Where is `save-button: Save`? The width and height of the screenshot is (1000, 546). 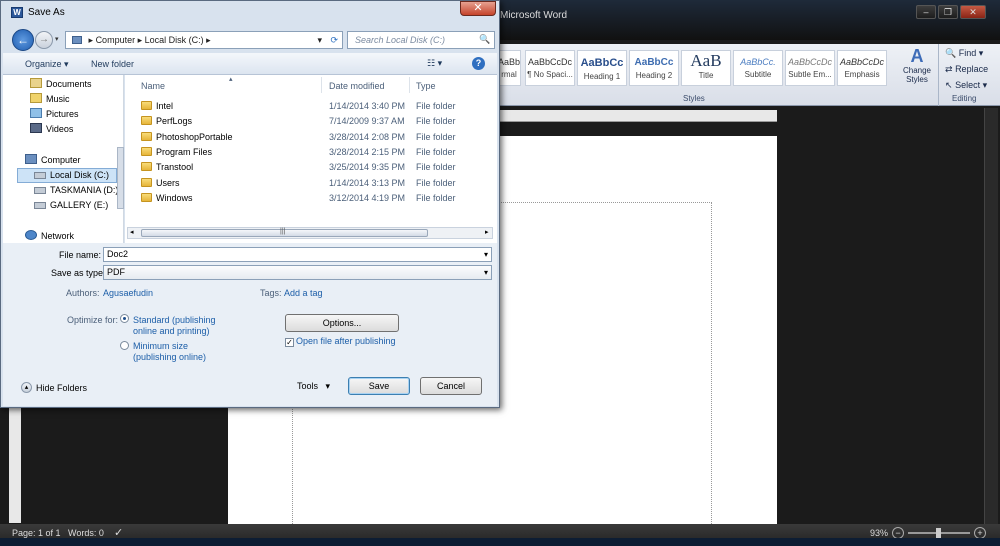 save-button: Save is located at coordinates (379, 386).